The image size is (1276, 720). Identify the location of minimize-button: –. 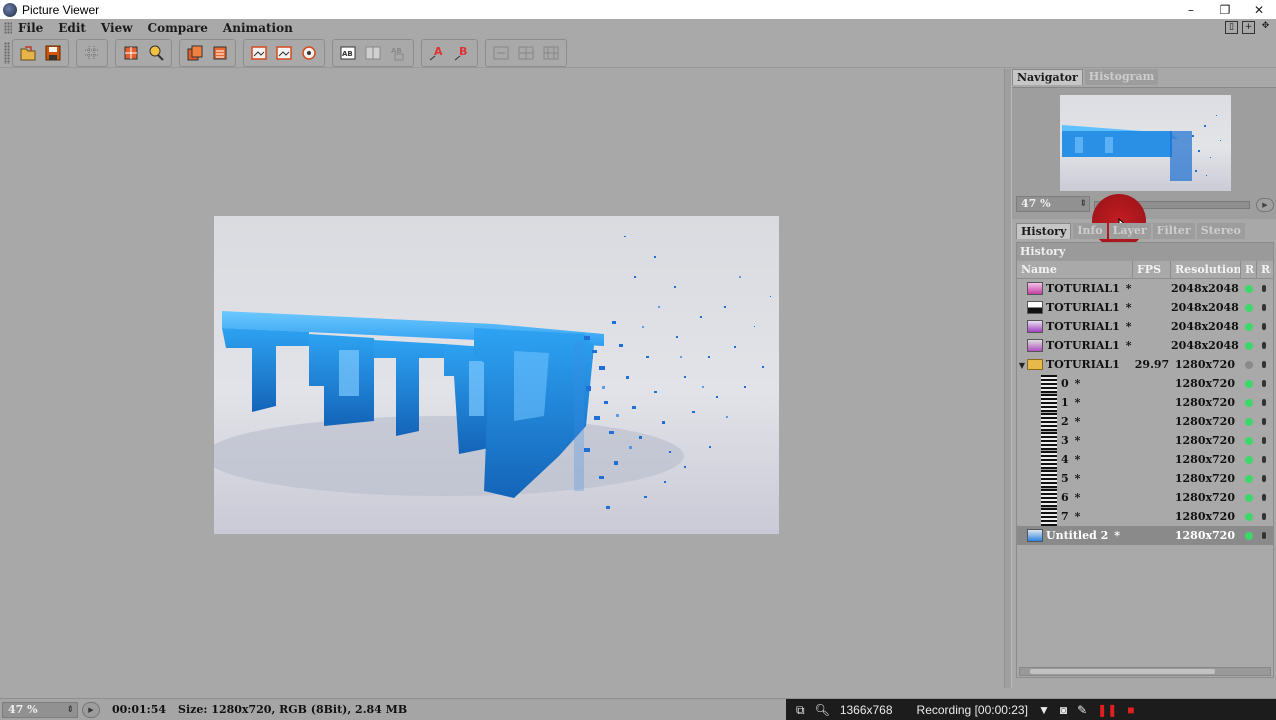
(1191, 9).